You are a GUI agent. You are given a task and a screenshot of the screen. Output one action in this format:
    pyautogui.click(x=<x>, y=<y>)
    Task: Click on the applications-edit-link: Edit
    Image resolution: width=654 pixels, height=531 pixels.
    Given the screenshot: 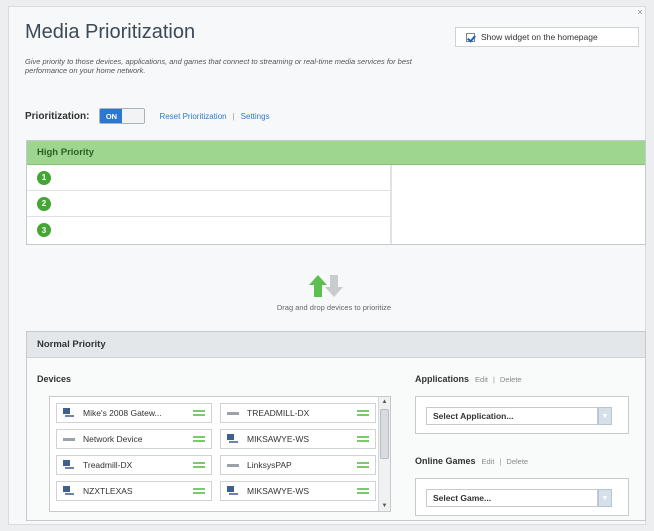 What is the action you would take?
    pyautogui.click(x=481, y=379)
    